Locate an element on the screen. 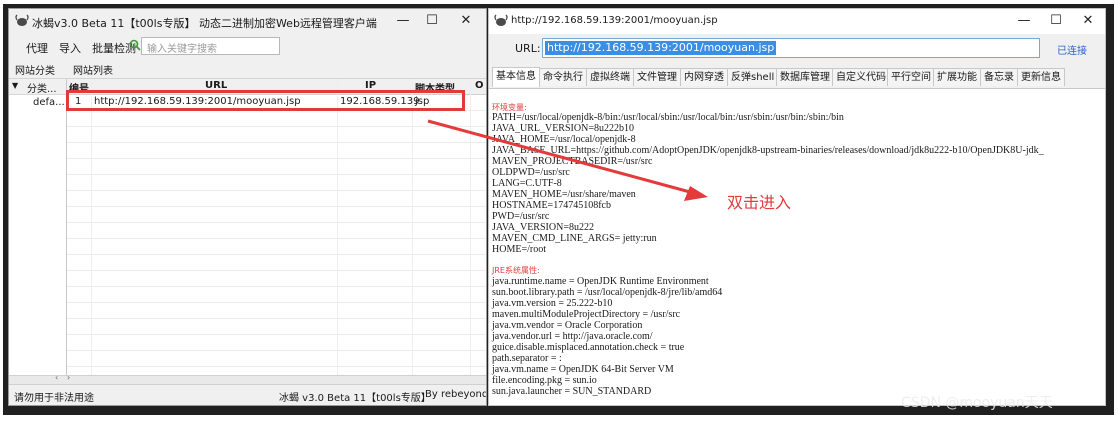  watermark: CSDN @mooyuan天天 is located at coordinates (977, 403).